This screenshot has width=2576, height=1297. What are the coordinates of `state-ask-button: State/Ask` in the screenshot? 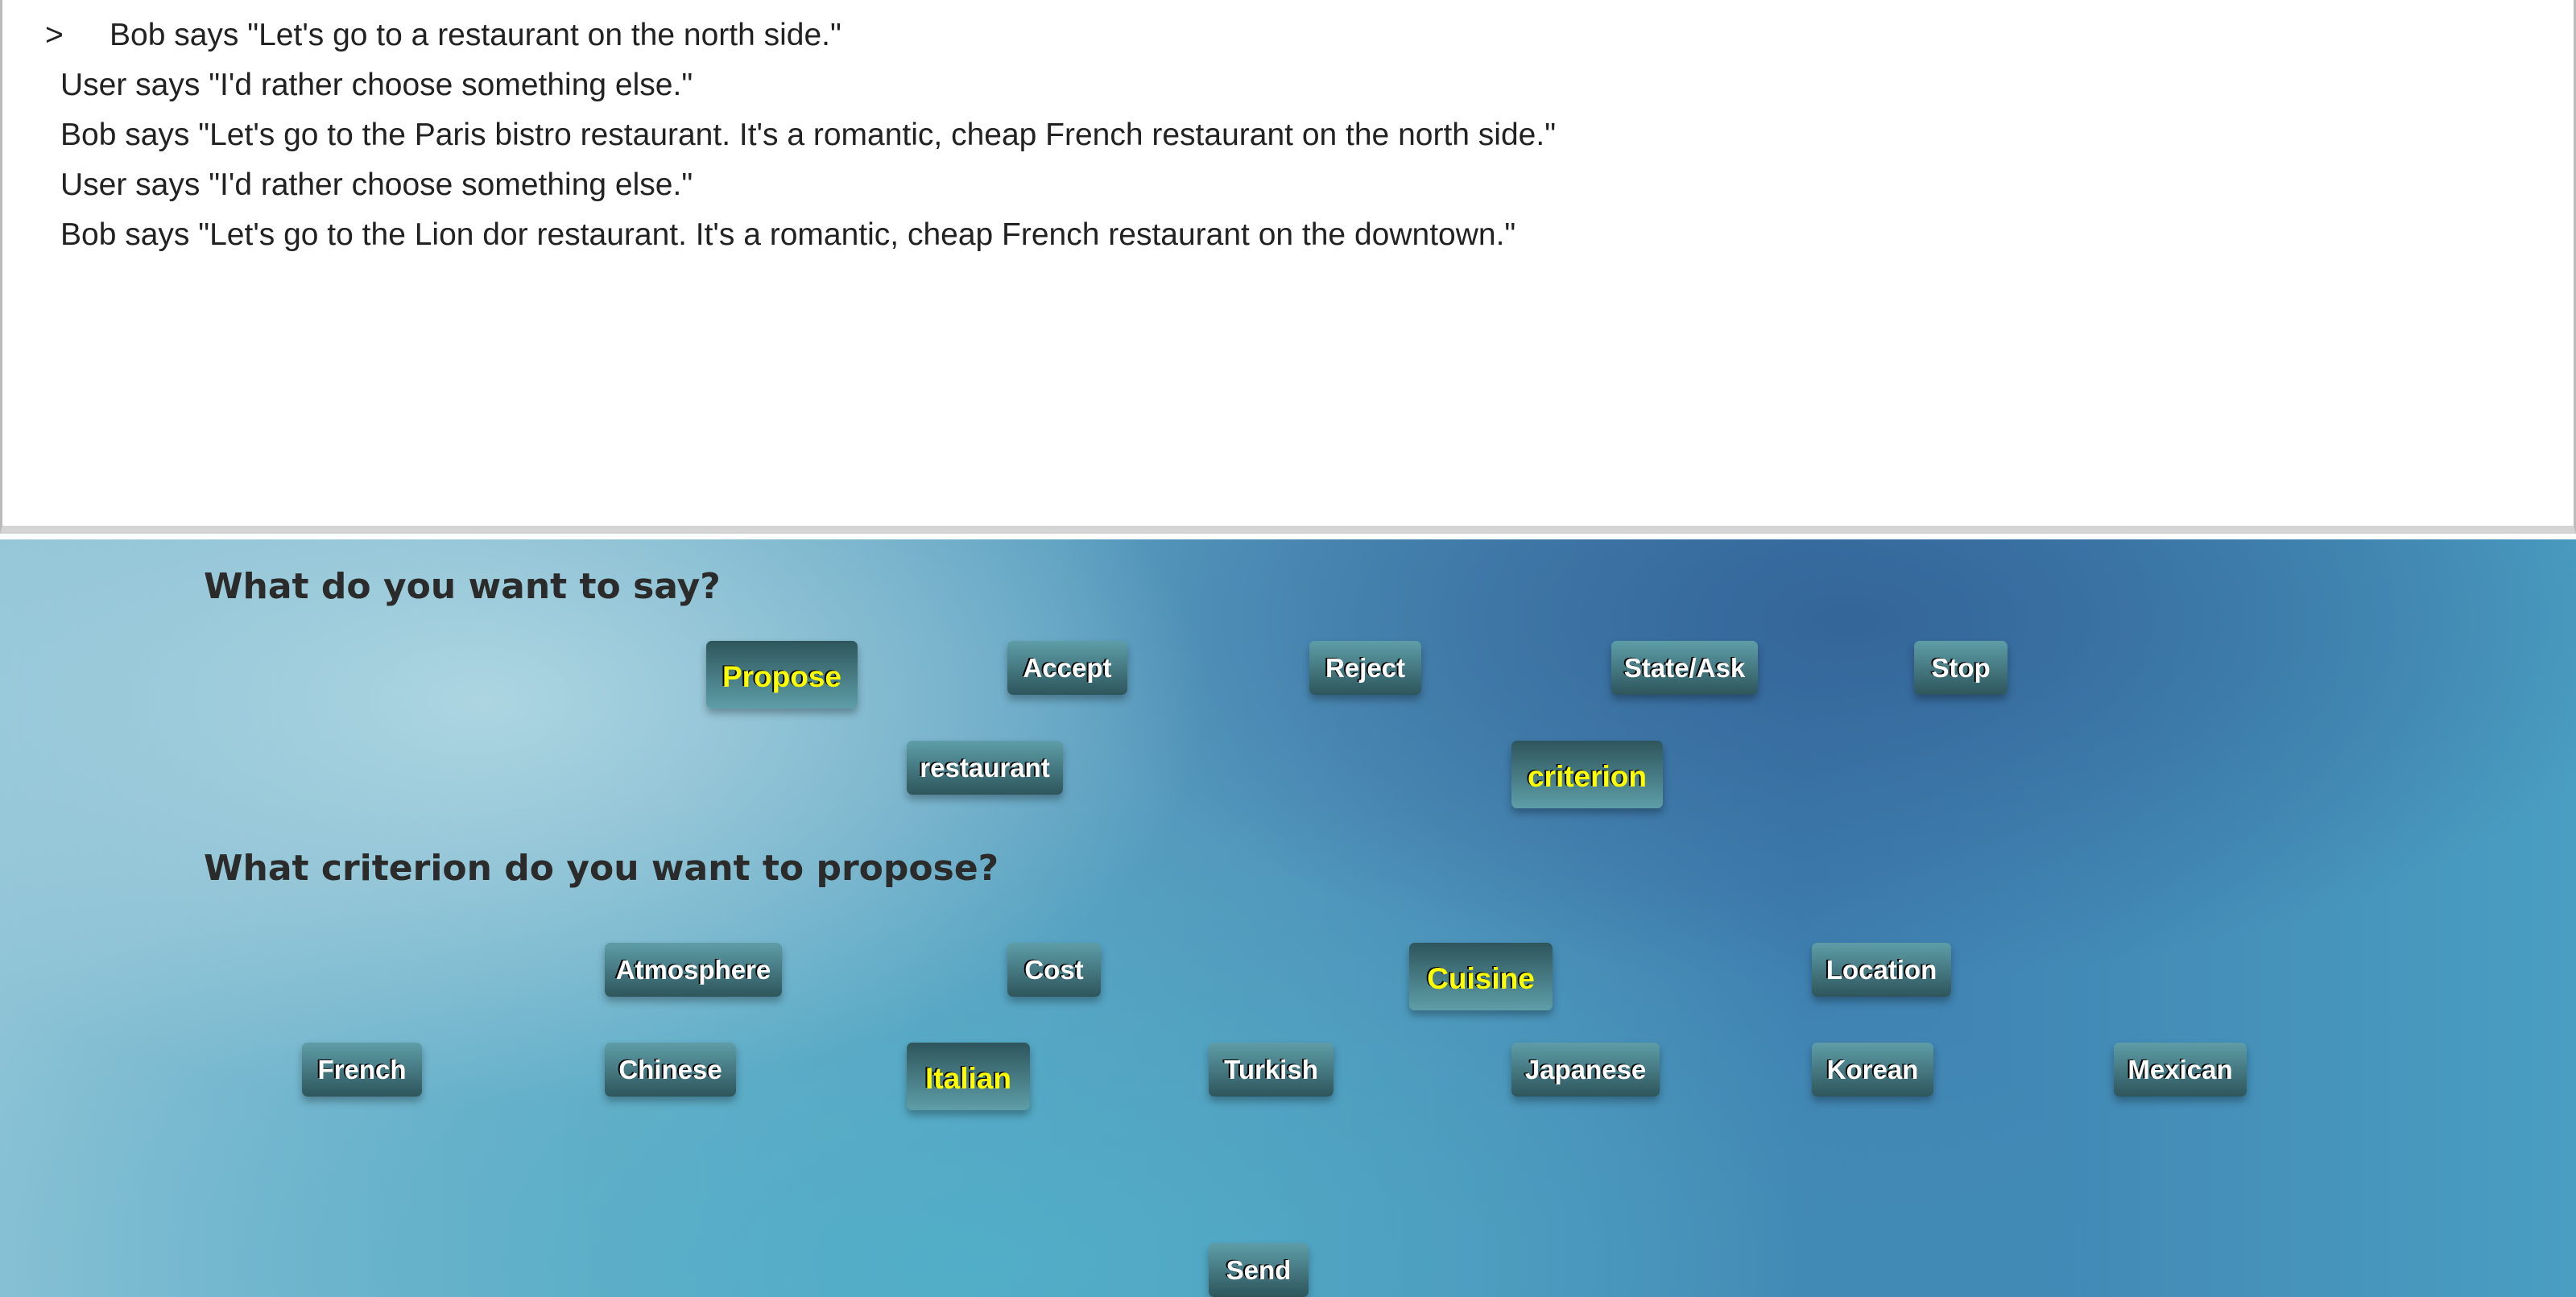 It's located at (1685, 668).